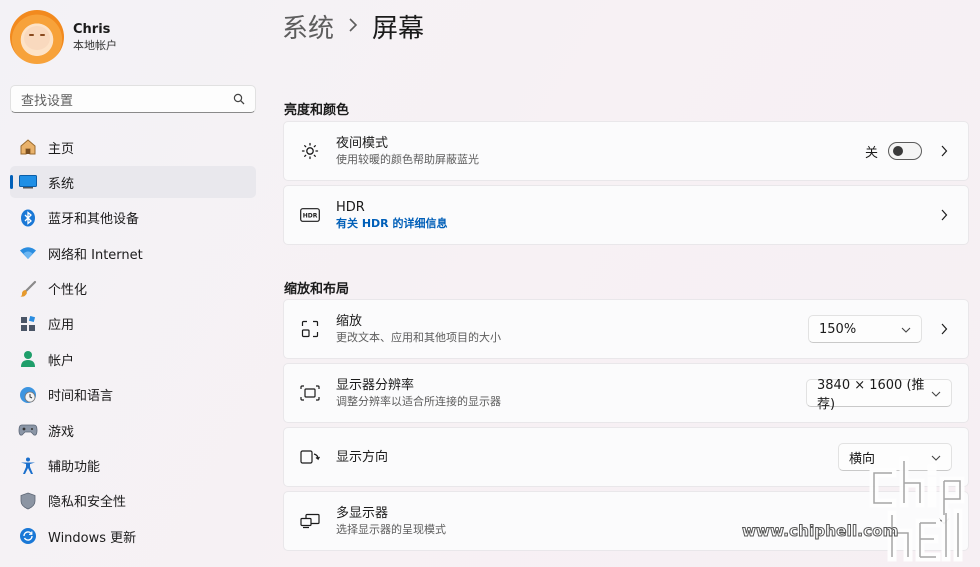 Image resolution: width=980 pixels, height=567 pixels. I want to click on sidebar-item-label: 网络和 Internet, so click(95, 255).